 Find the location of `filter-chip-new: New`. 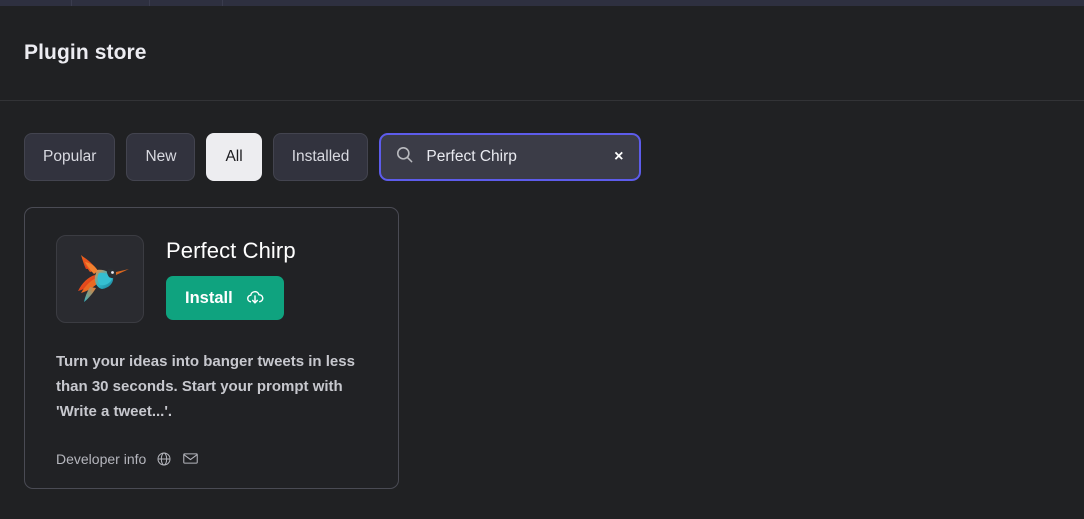

filter-chip-new: New is located at coordinates (161, 157).